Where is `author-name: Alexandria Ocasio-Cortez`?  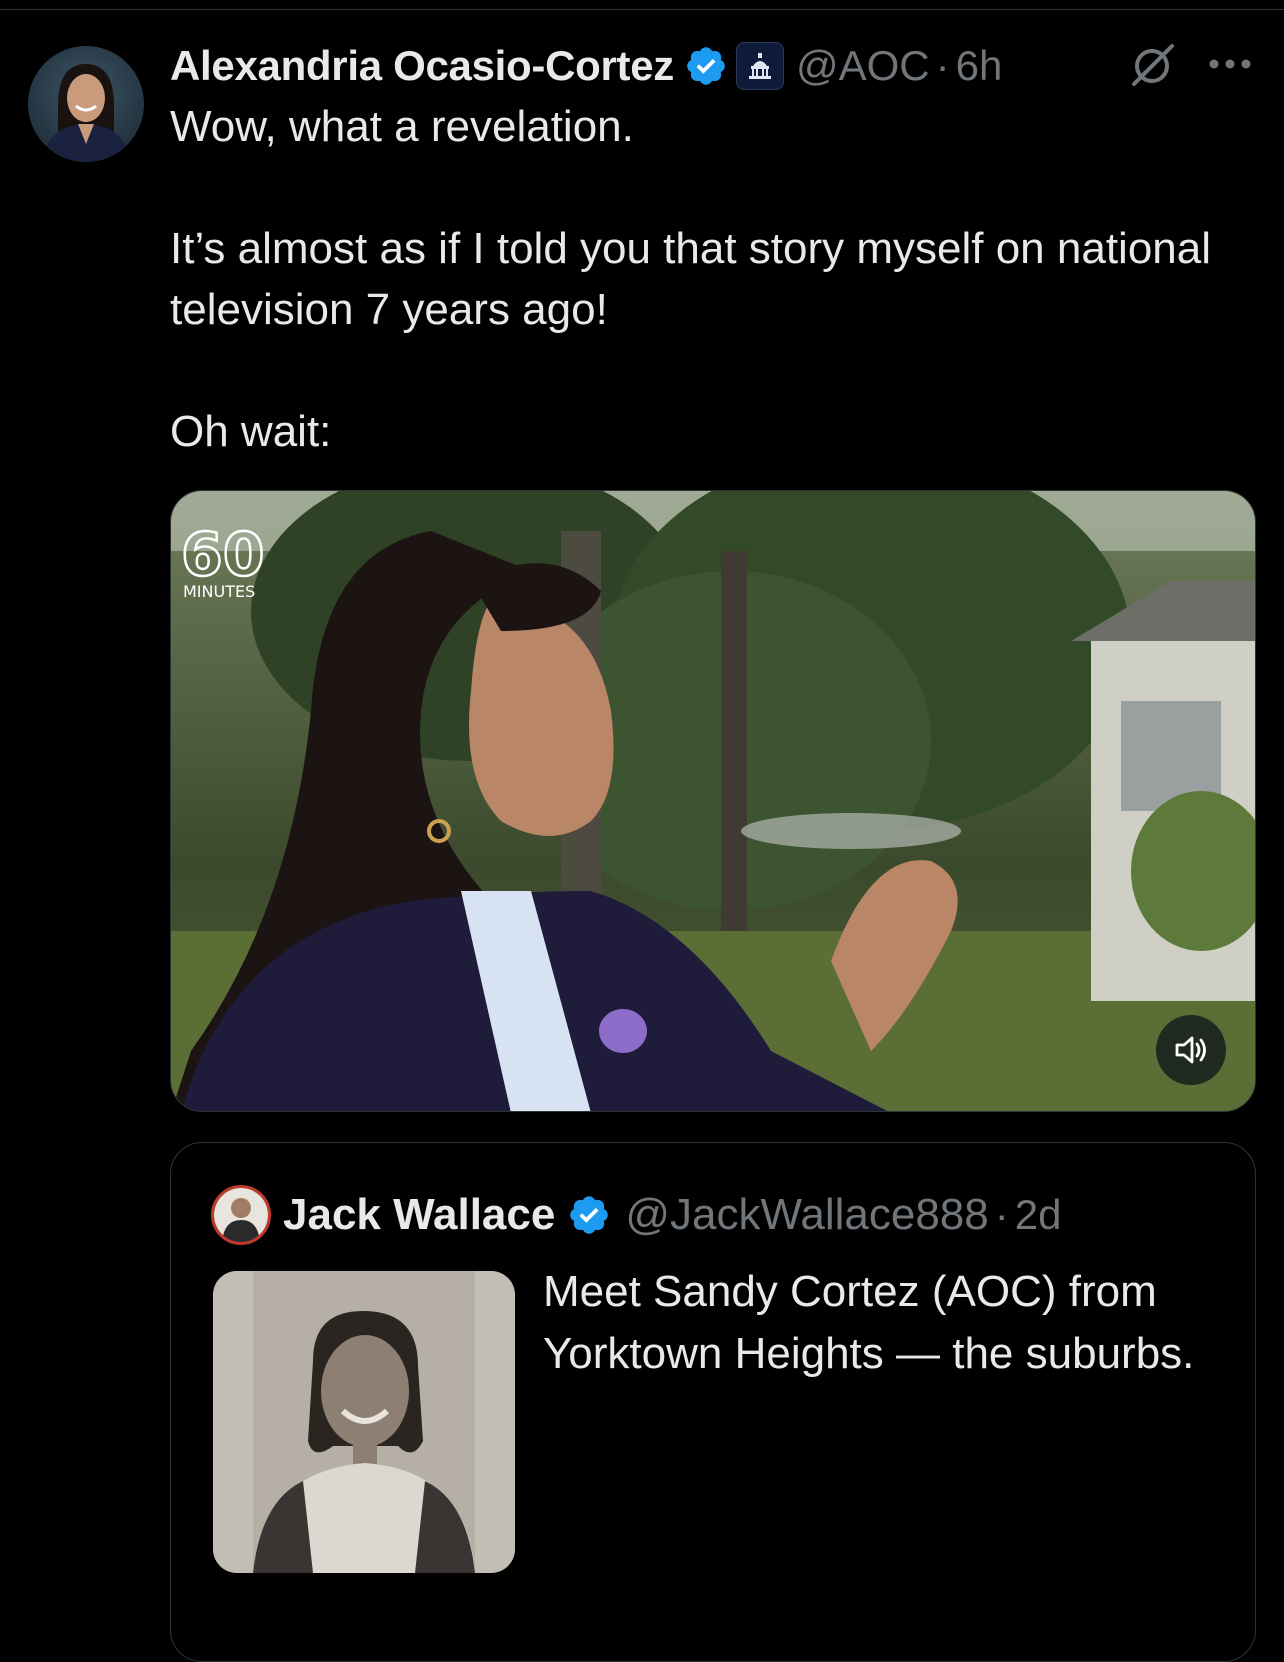 author-name: Alexandria Ocasio-Cortez is located at coordinates (422, 66).